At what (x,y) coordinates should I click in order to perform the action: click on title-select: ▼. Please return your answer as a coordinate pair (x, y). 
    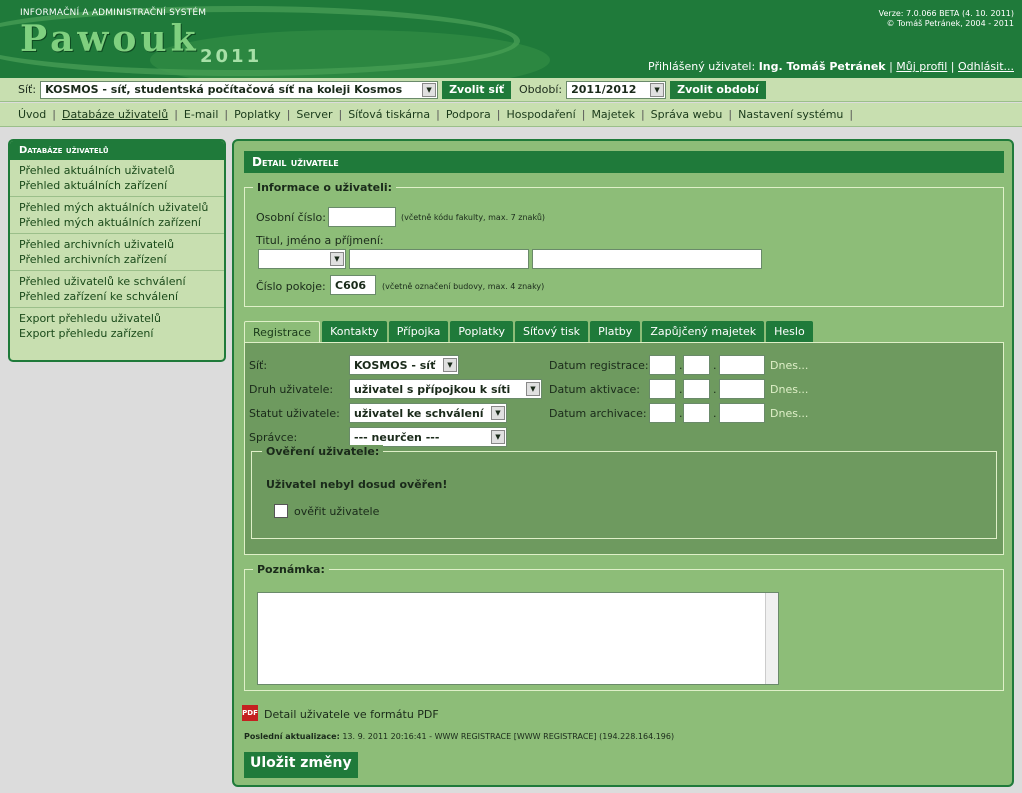
    Looking at the image, I should click on (302, 259).